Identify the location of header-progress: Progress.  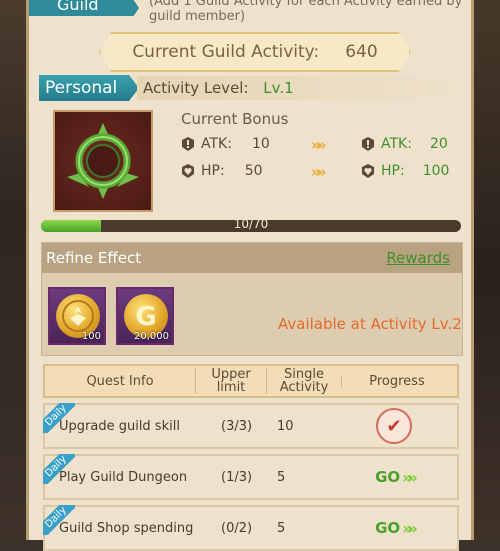
(396, 381).